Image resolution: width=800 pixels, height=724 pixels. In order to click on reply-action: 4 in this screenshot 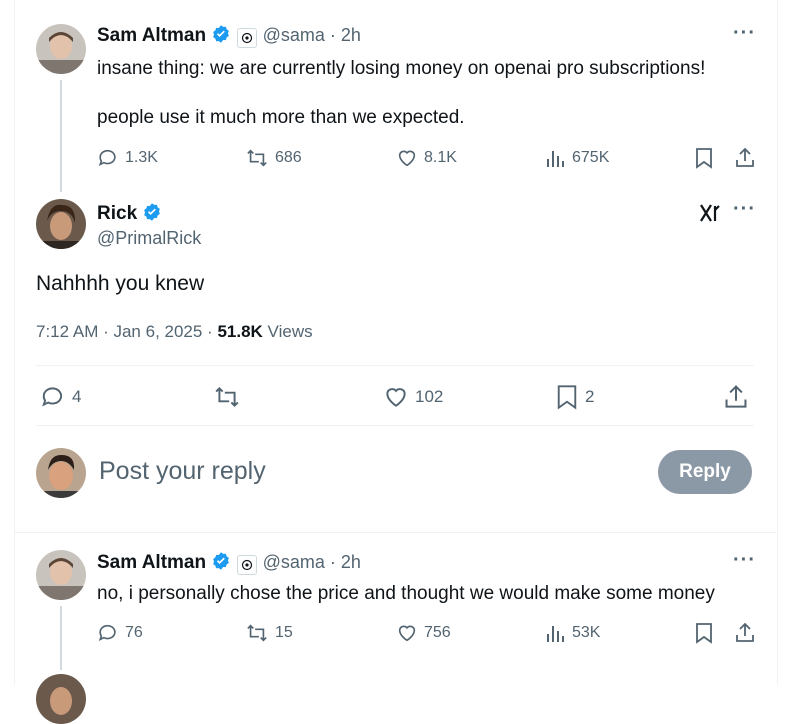, I will do `click(60, 397)`.